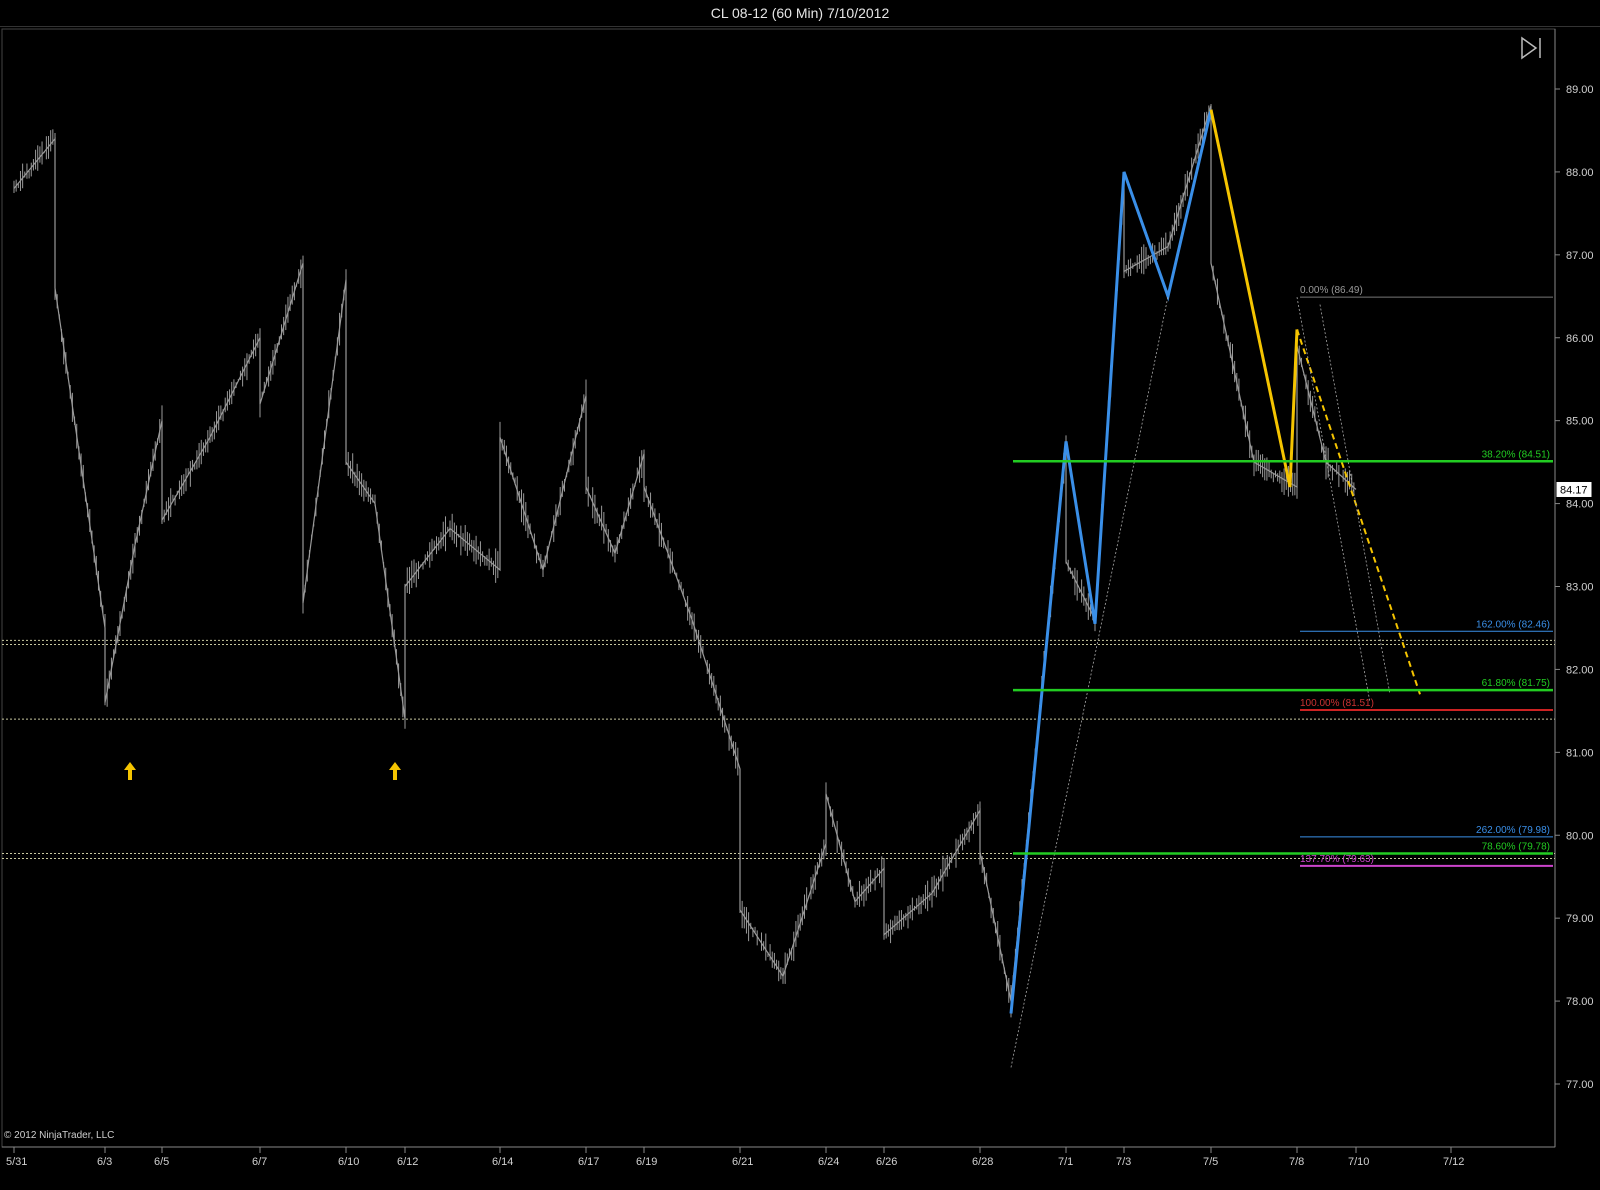  What do you see at coordinates (982, 1162) in the screenshot?
I see `x-tick-label: 6/28` at bounding box center [982, 1162].